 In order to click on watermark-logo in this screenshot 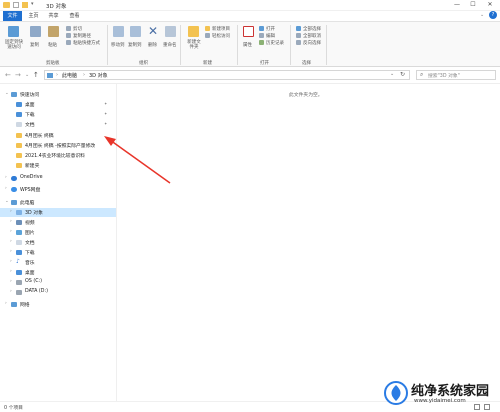, I will do `click(396, 393)`.